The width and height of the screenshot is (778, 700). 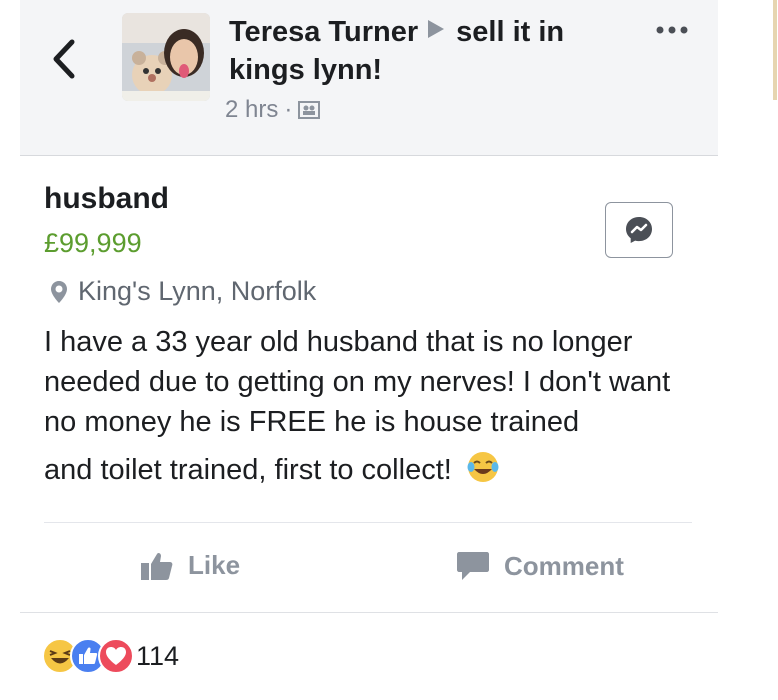 I want to click on reaction-count: 114, so click(x=158, y=655).